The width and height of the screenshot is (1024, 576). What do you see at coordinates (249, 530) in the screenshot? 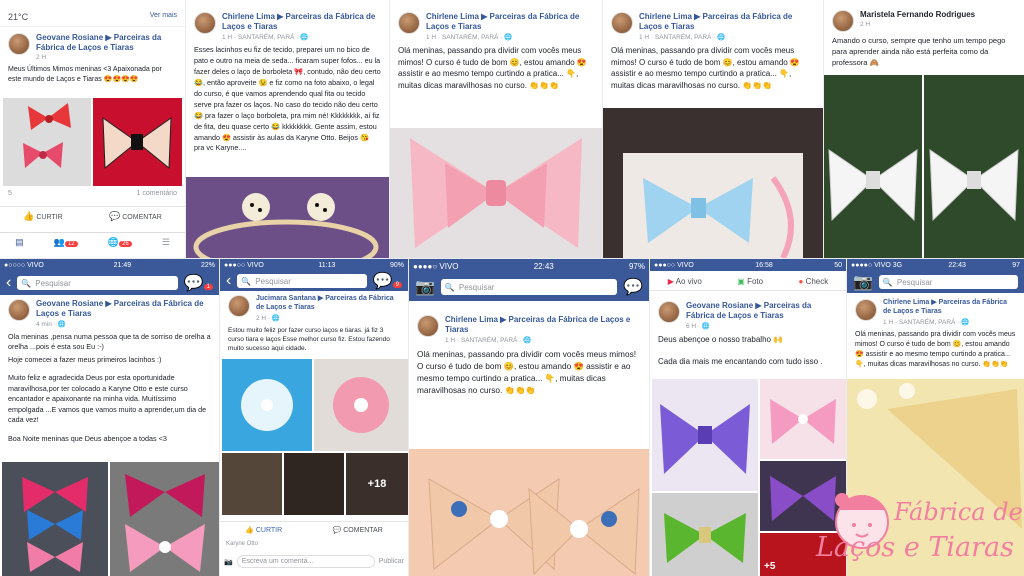
I see `thumb-icon: 👍` at bounding box center [249, 530].